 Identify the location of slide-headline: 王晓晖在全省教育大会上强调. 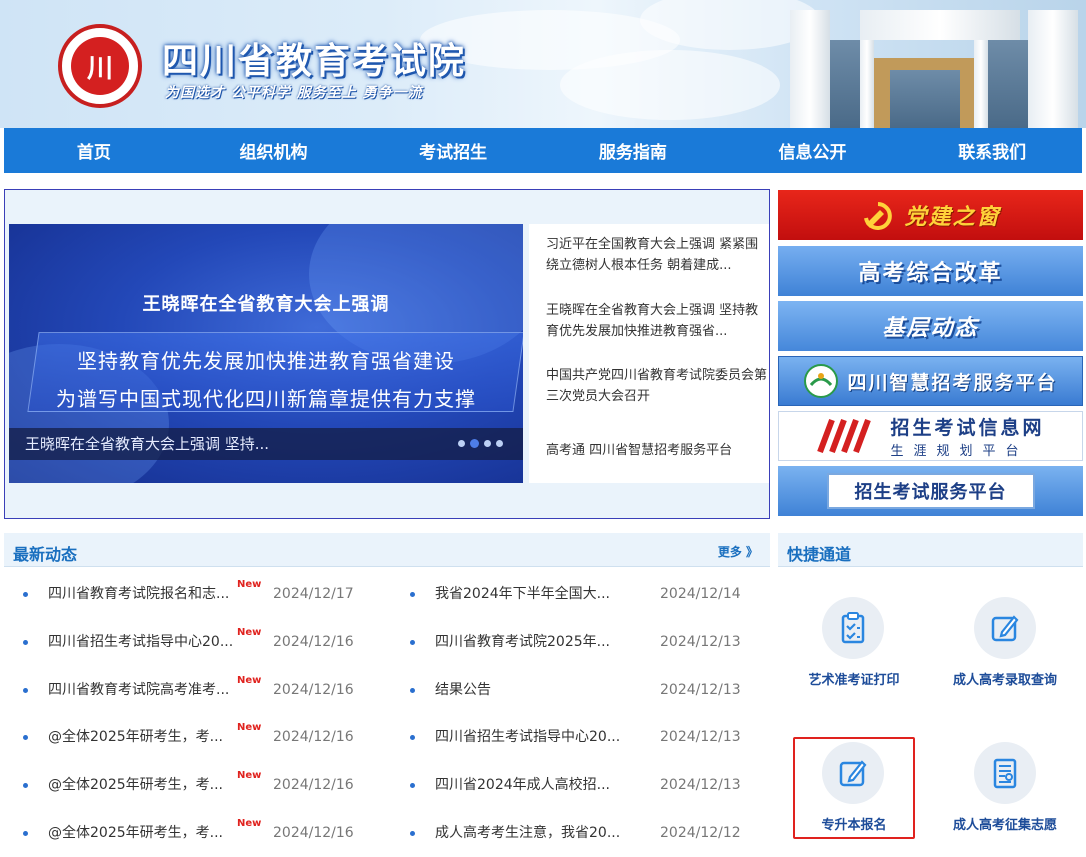
(266, 304).